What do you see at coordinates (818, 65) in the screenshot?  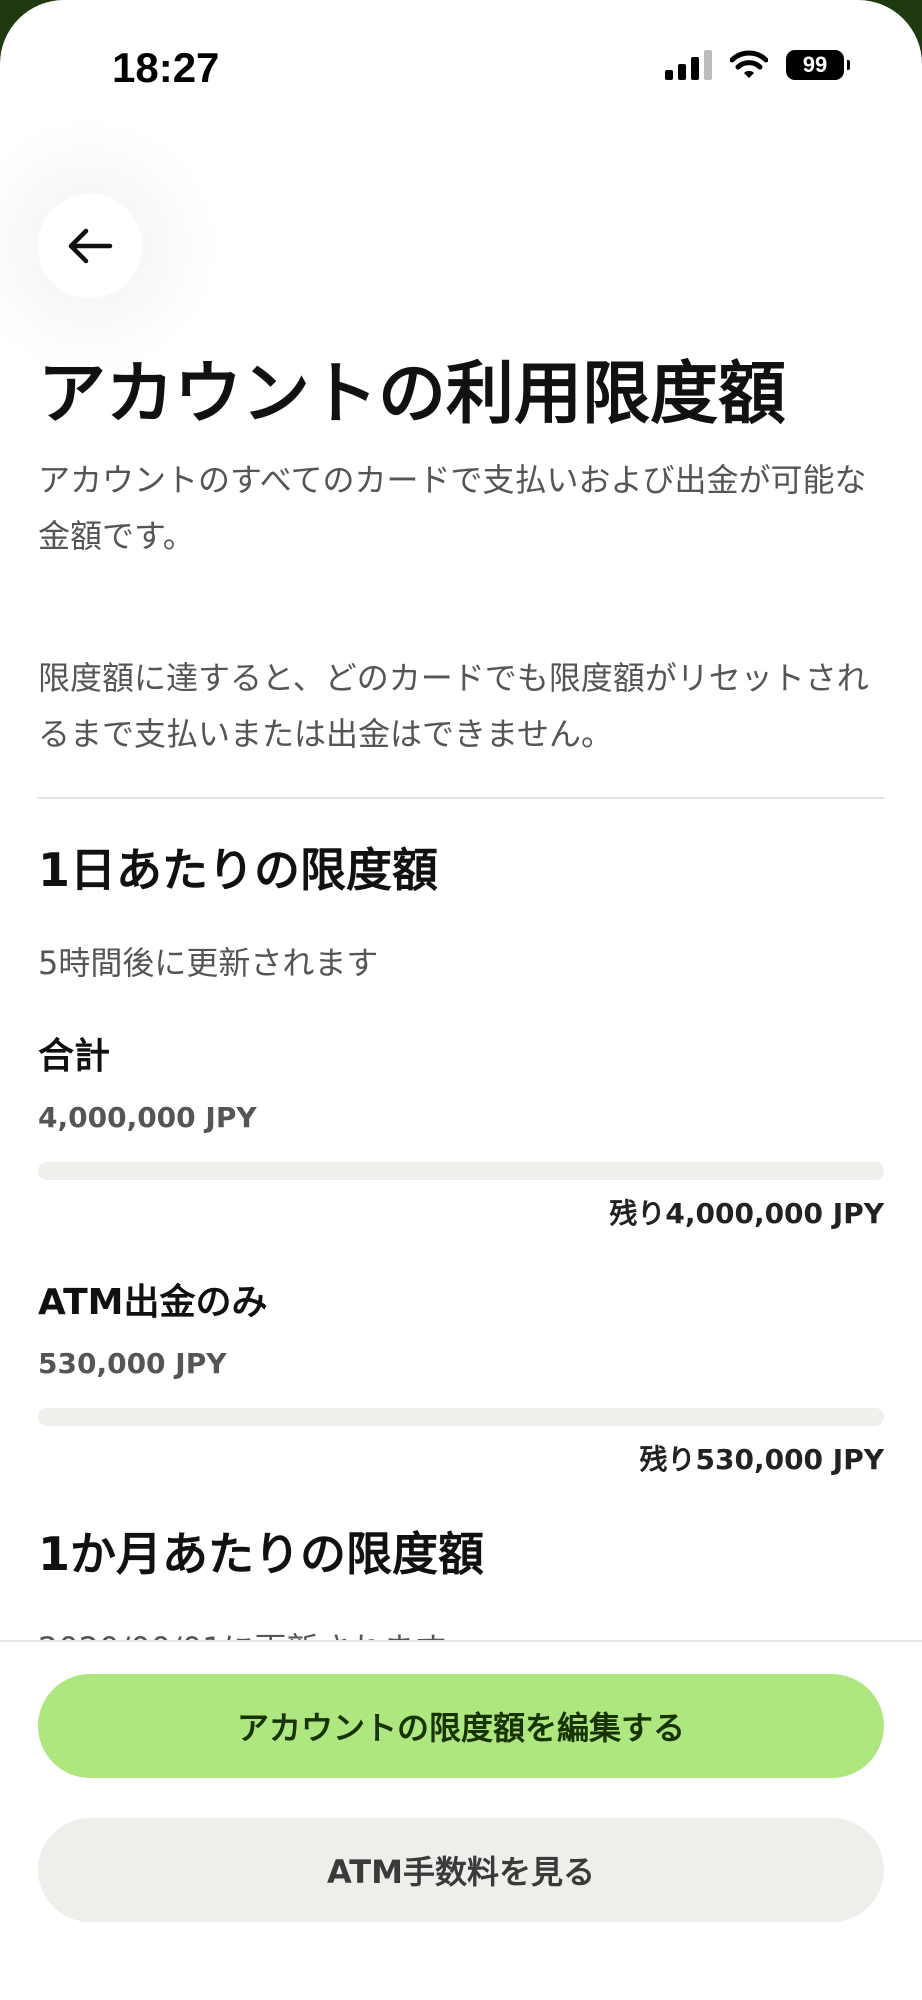 I see `battery-indicator: 99` at bounding box center [818, 65].